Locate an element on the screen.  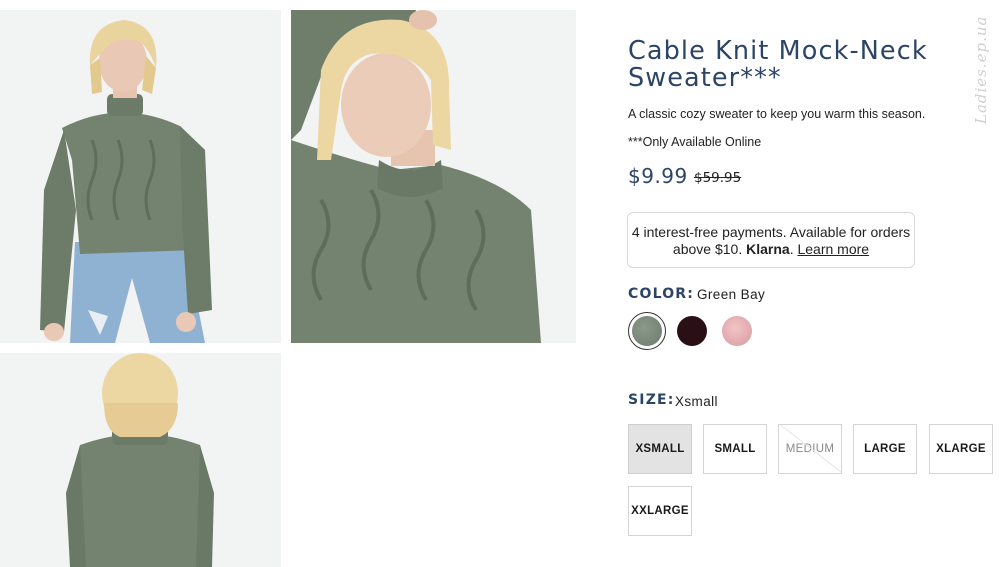
watermark: Ladies.ep.ua is located at coordinates (981, 70).